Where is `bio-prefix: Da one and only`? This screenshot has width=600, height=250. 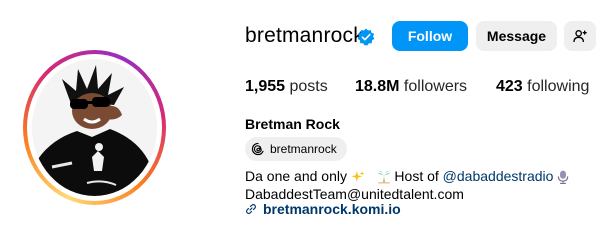 bio-prefix: Da one and only is located at coordinates (296, 176).